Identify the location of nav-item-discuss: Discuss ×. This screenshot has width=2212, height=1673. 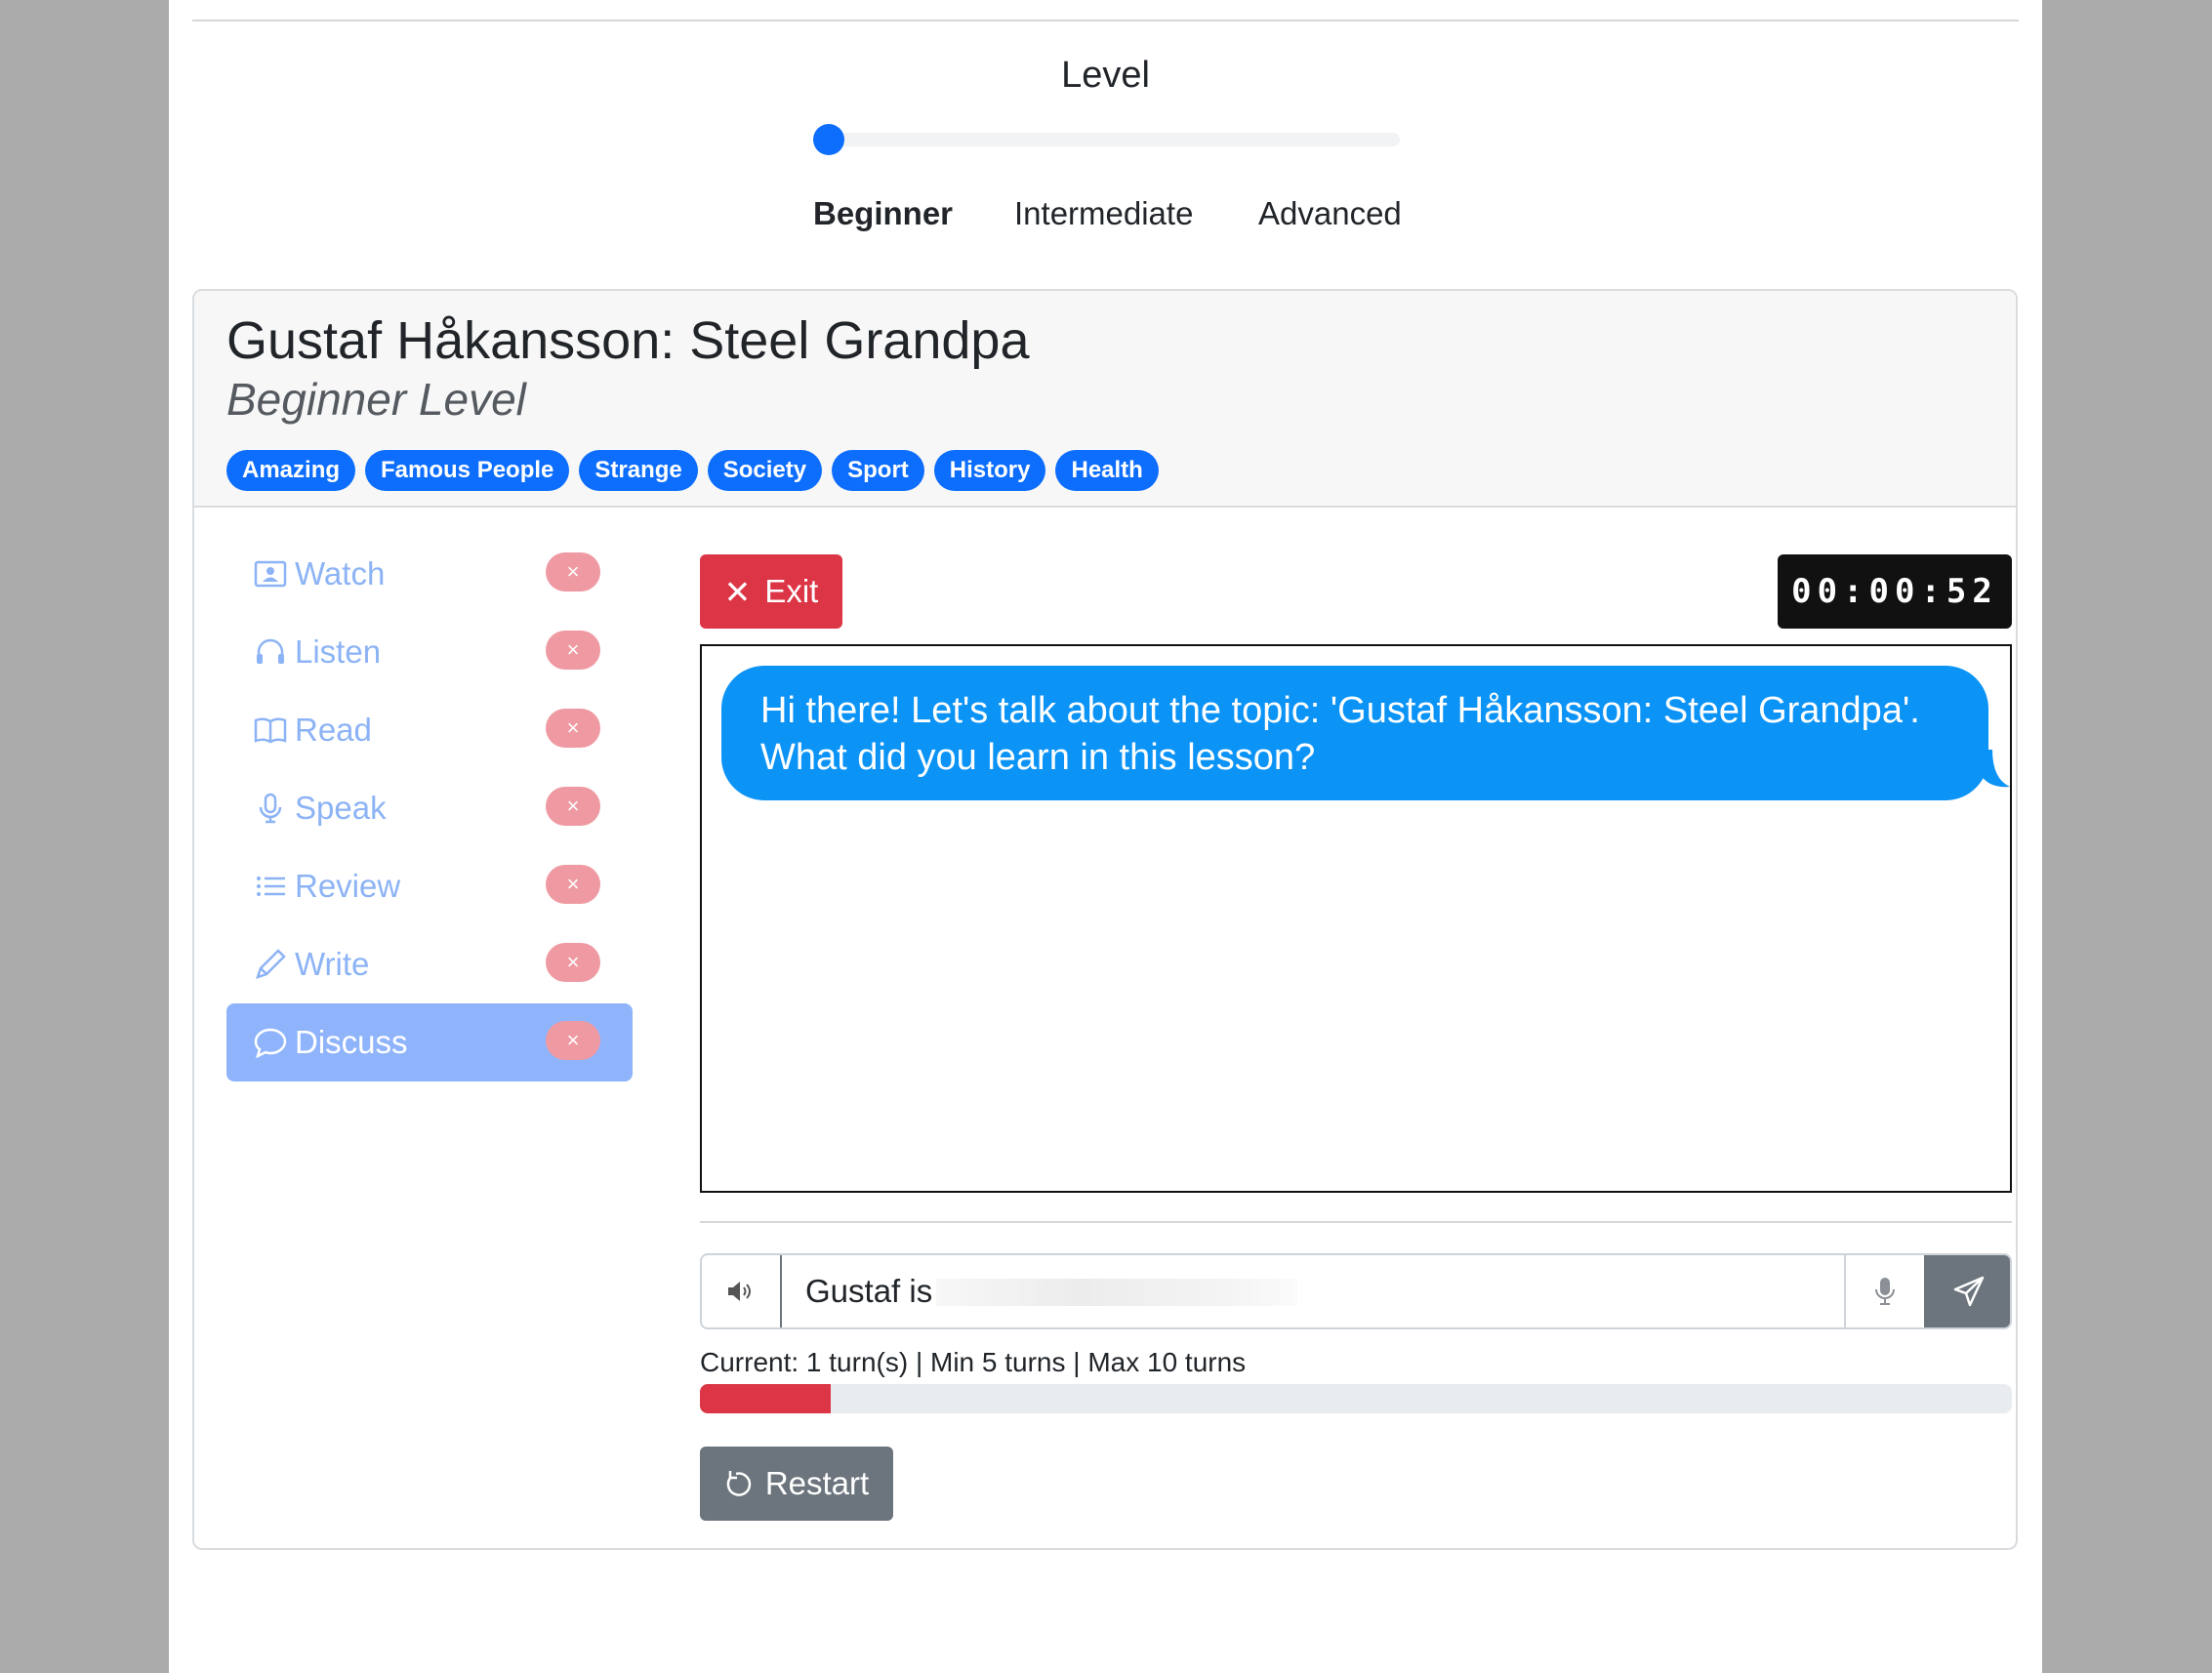
(429, 1042).